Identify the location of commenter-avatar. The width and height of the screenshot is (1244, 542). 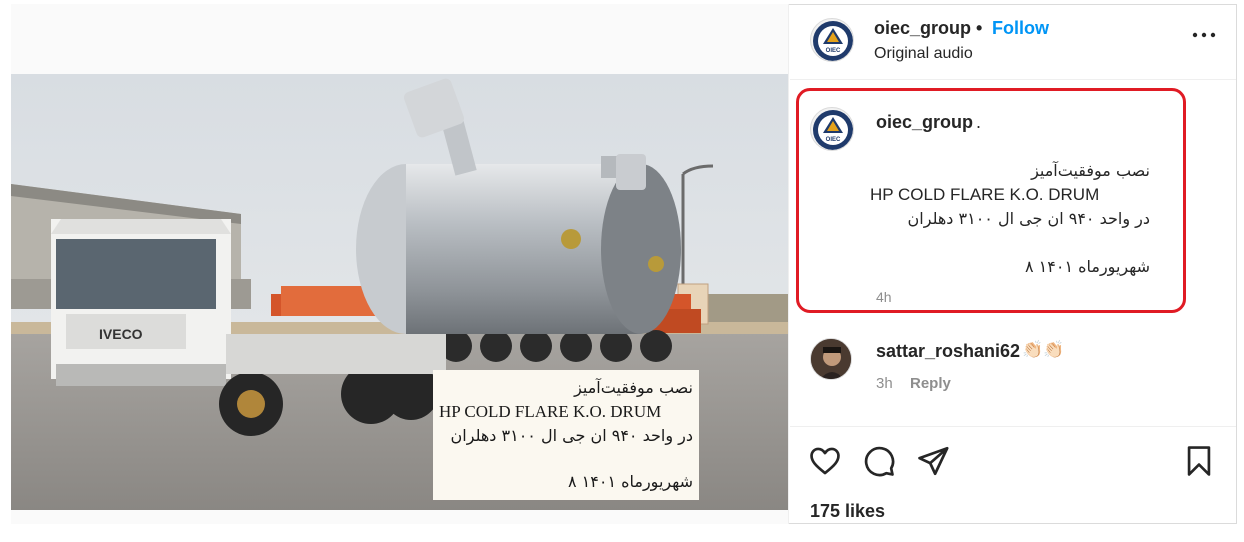
(831, 359).